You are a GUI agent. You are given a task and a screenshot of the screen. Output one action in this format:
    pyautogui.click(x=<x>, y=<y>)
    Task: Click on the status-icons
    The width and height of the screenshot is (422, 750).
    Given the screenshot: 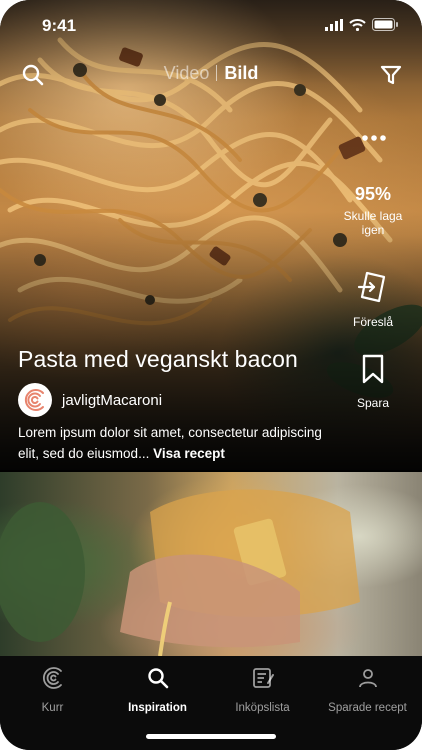 What is the action you would take?
    pyautogui.click(x=361, y=24)
    